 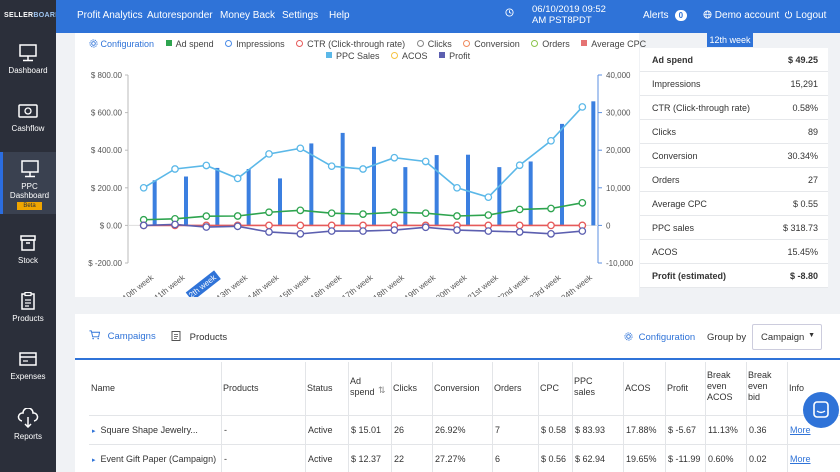 I want to click on table-configuration-link: Configuration, so click(x=659, y=337).